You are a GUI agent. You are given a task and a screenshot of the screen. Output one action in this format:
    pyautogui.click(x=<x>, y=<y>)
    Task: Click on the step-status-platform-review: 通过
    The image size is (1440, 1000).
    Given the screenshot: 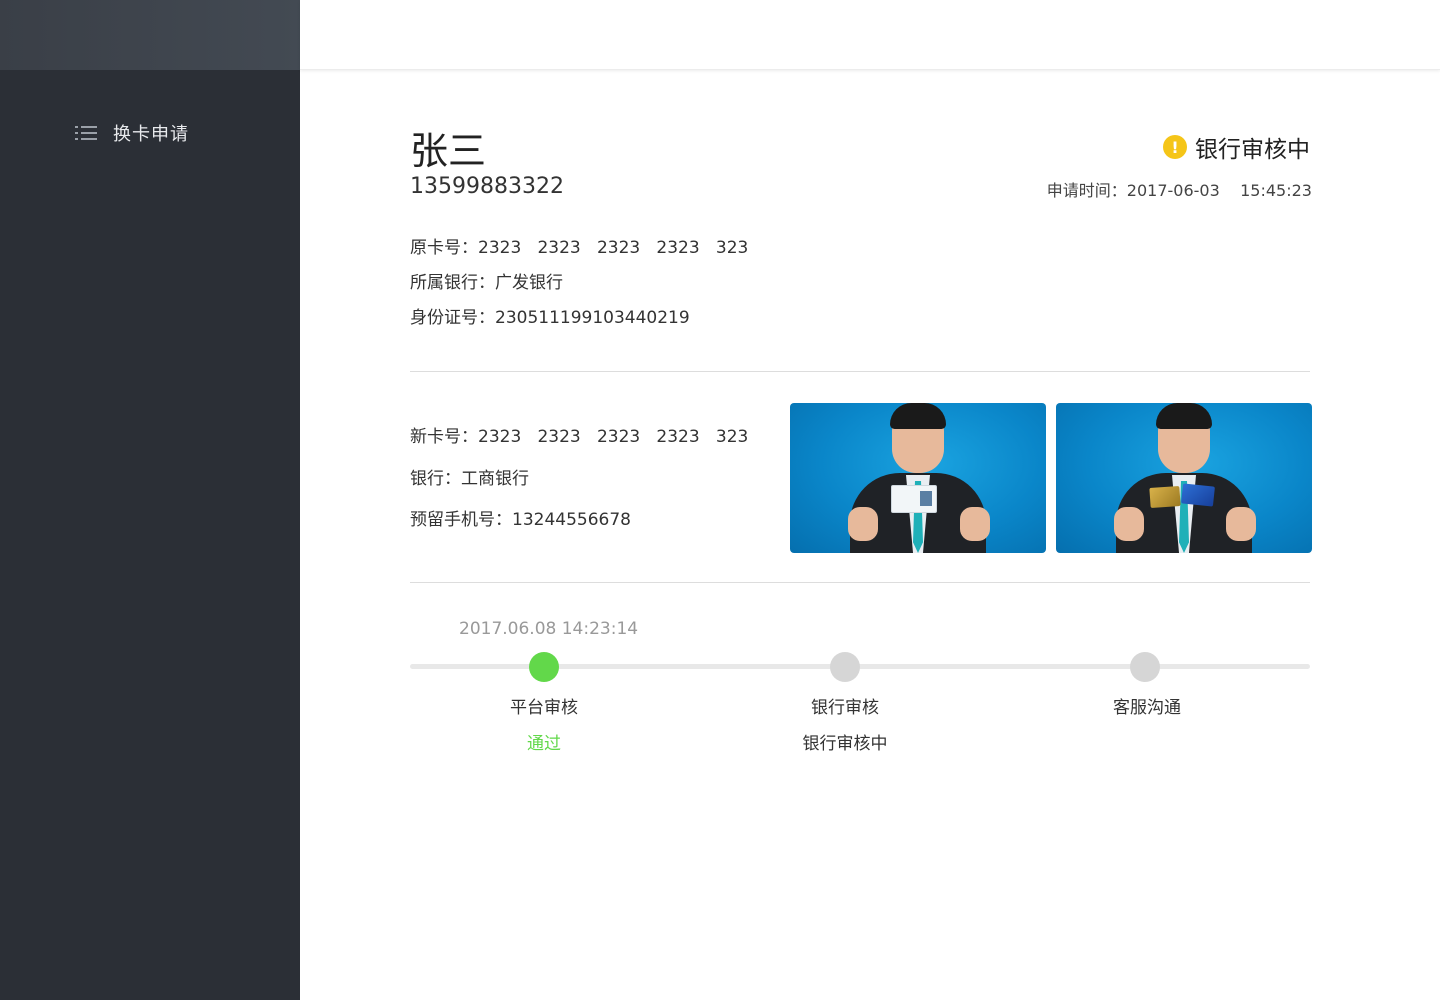 What is the action you would take?
    pyautogui.click(x=544, y=744)
    